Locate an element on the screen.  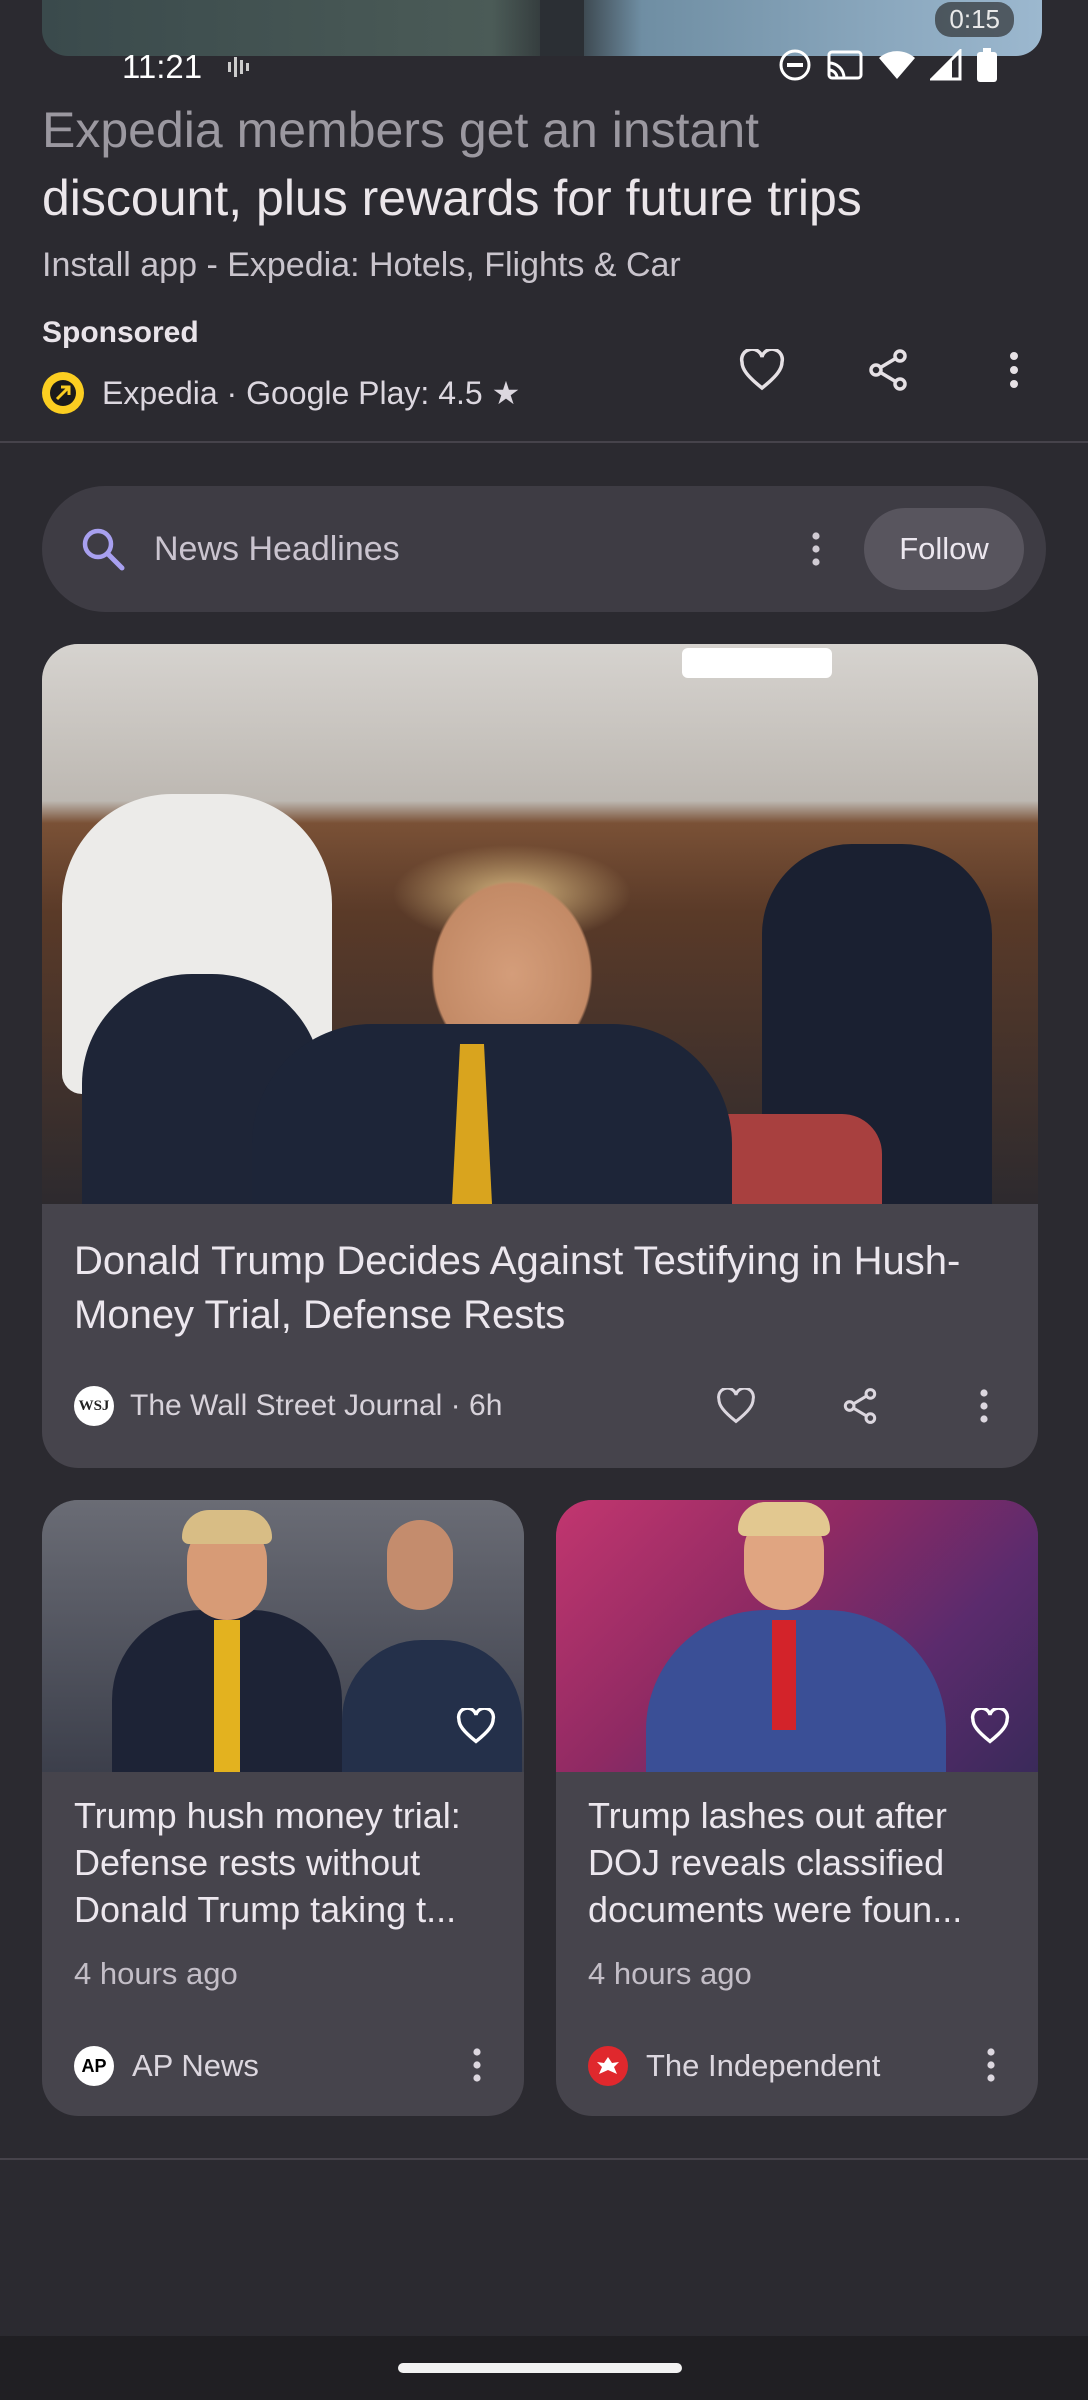
sponsored-label: Sponsored is located at coordinates (120, 332).